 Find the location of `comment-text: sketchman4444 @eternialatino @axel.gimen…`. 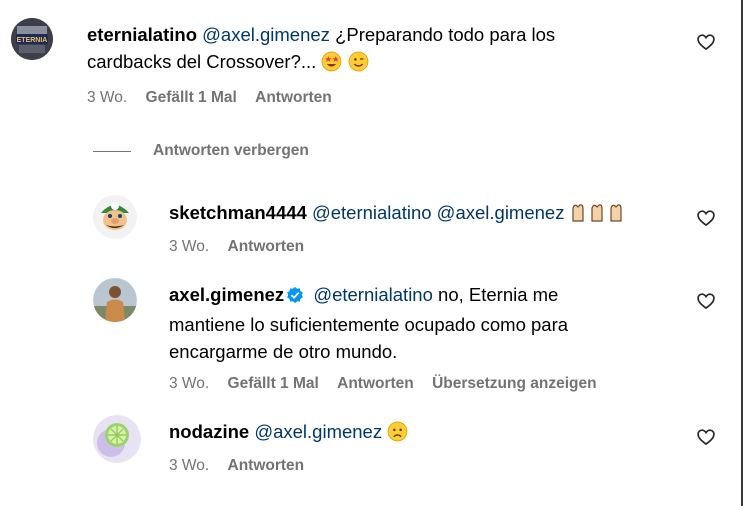

comment-text: sketchman4444 @eternialatino @axel.gimen… is located at coordinates (429, 214).